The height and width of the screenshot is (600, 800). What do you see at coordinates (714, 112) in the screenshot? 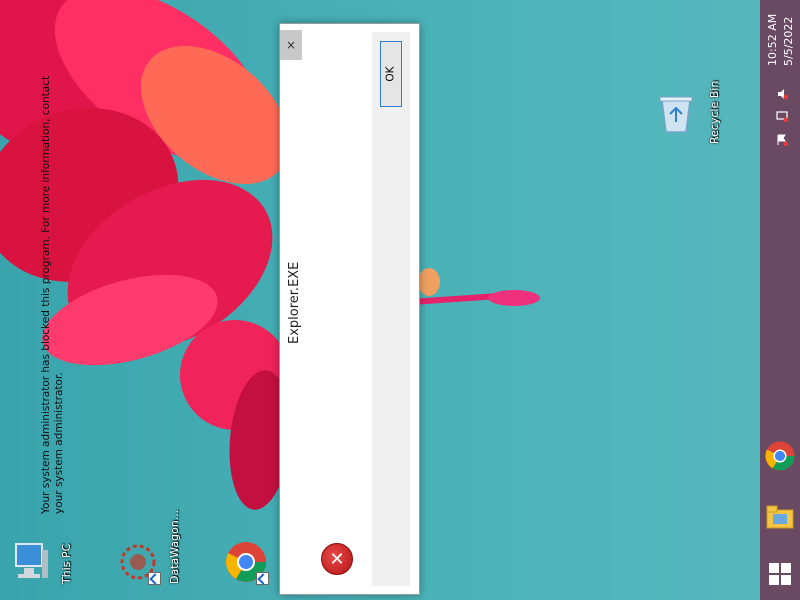
I see `recycle-bin-label: Recycle Bin` at bounding box center [714, 112].